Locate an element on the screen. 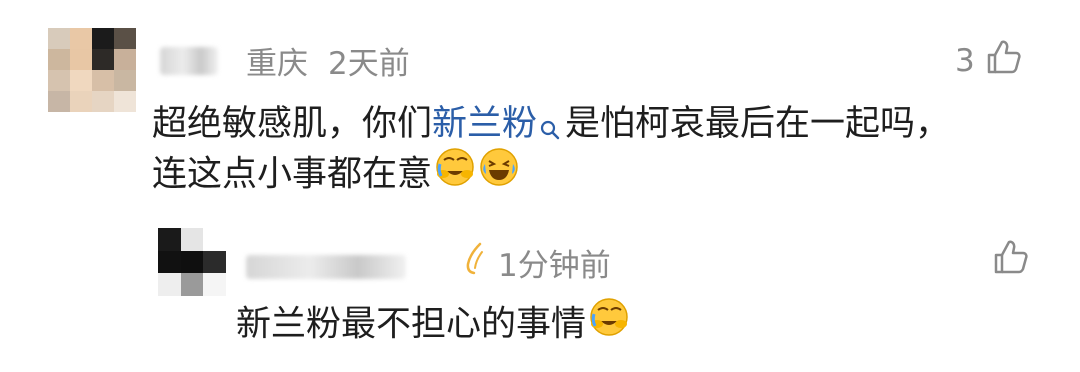 This screenshot has width=1080, height=372. reply-time: 1分钟前 is located at coordinates (554, 266).